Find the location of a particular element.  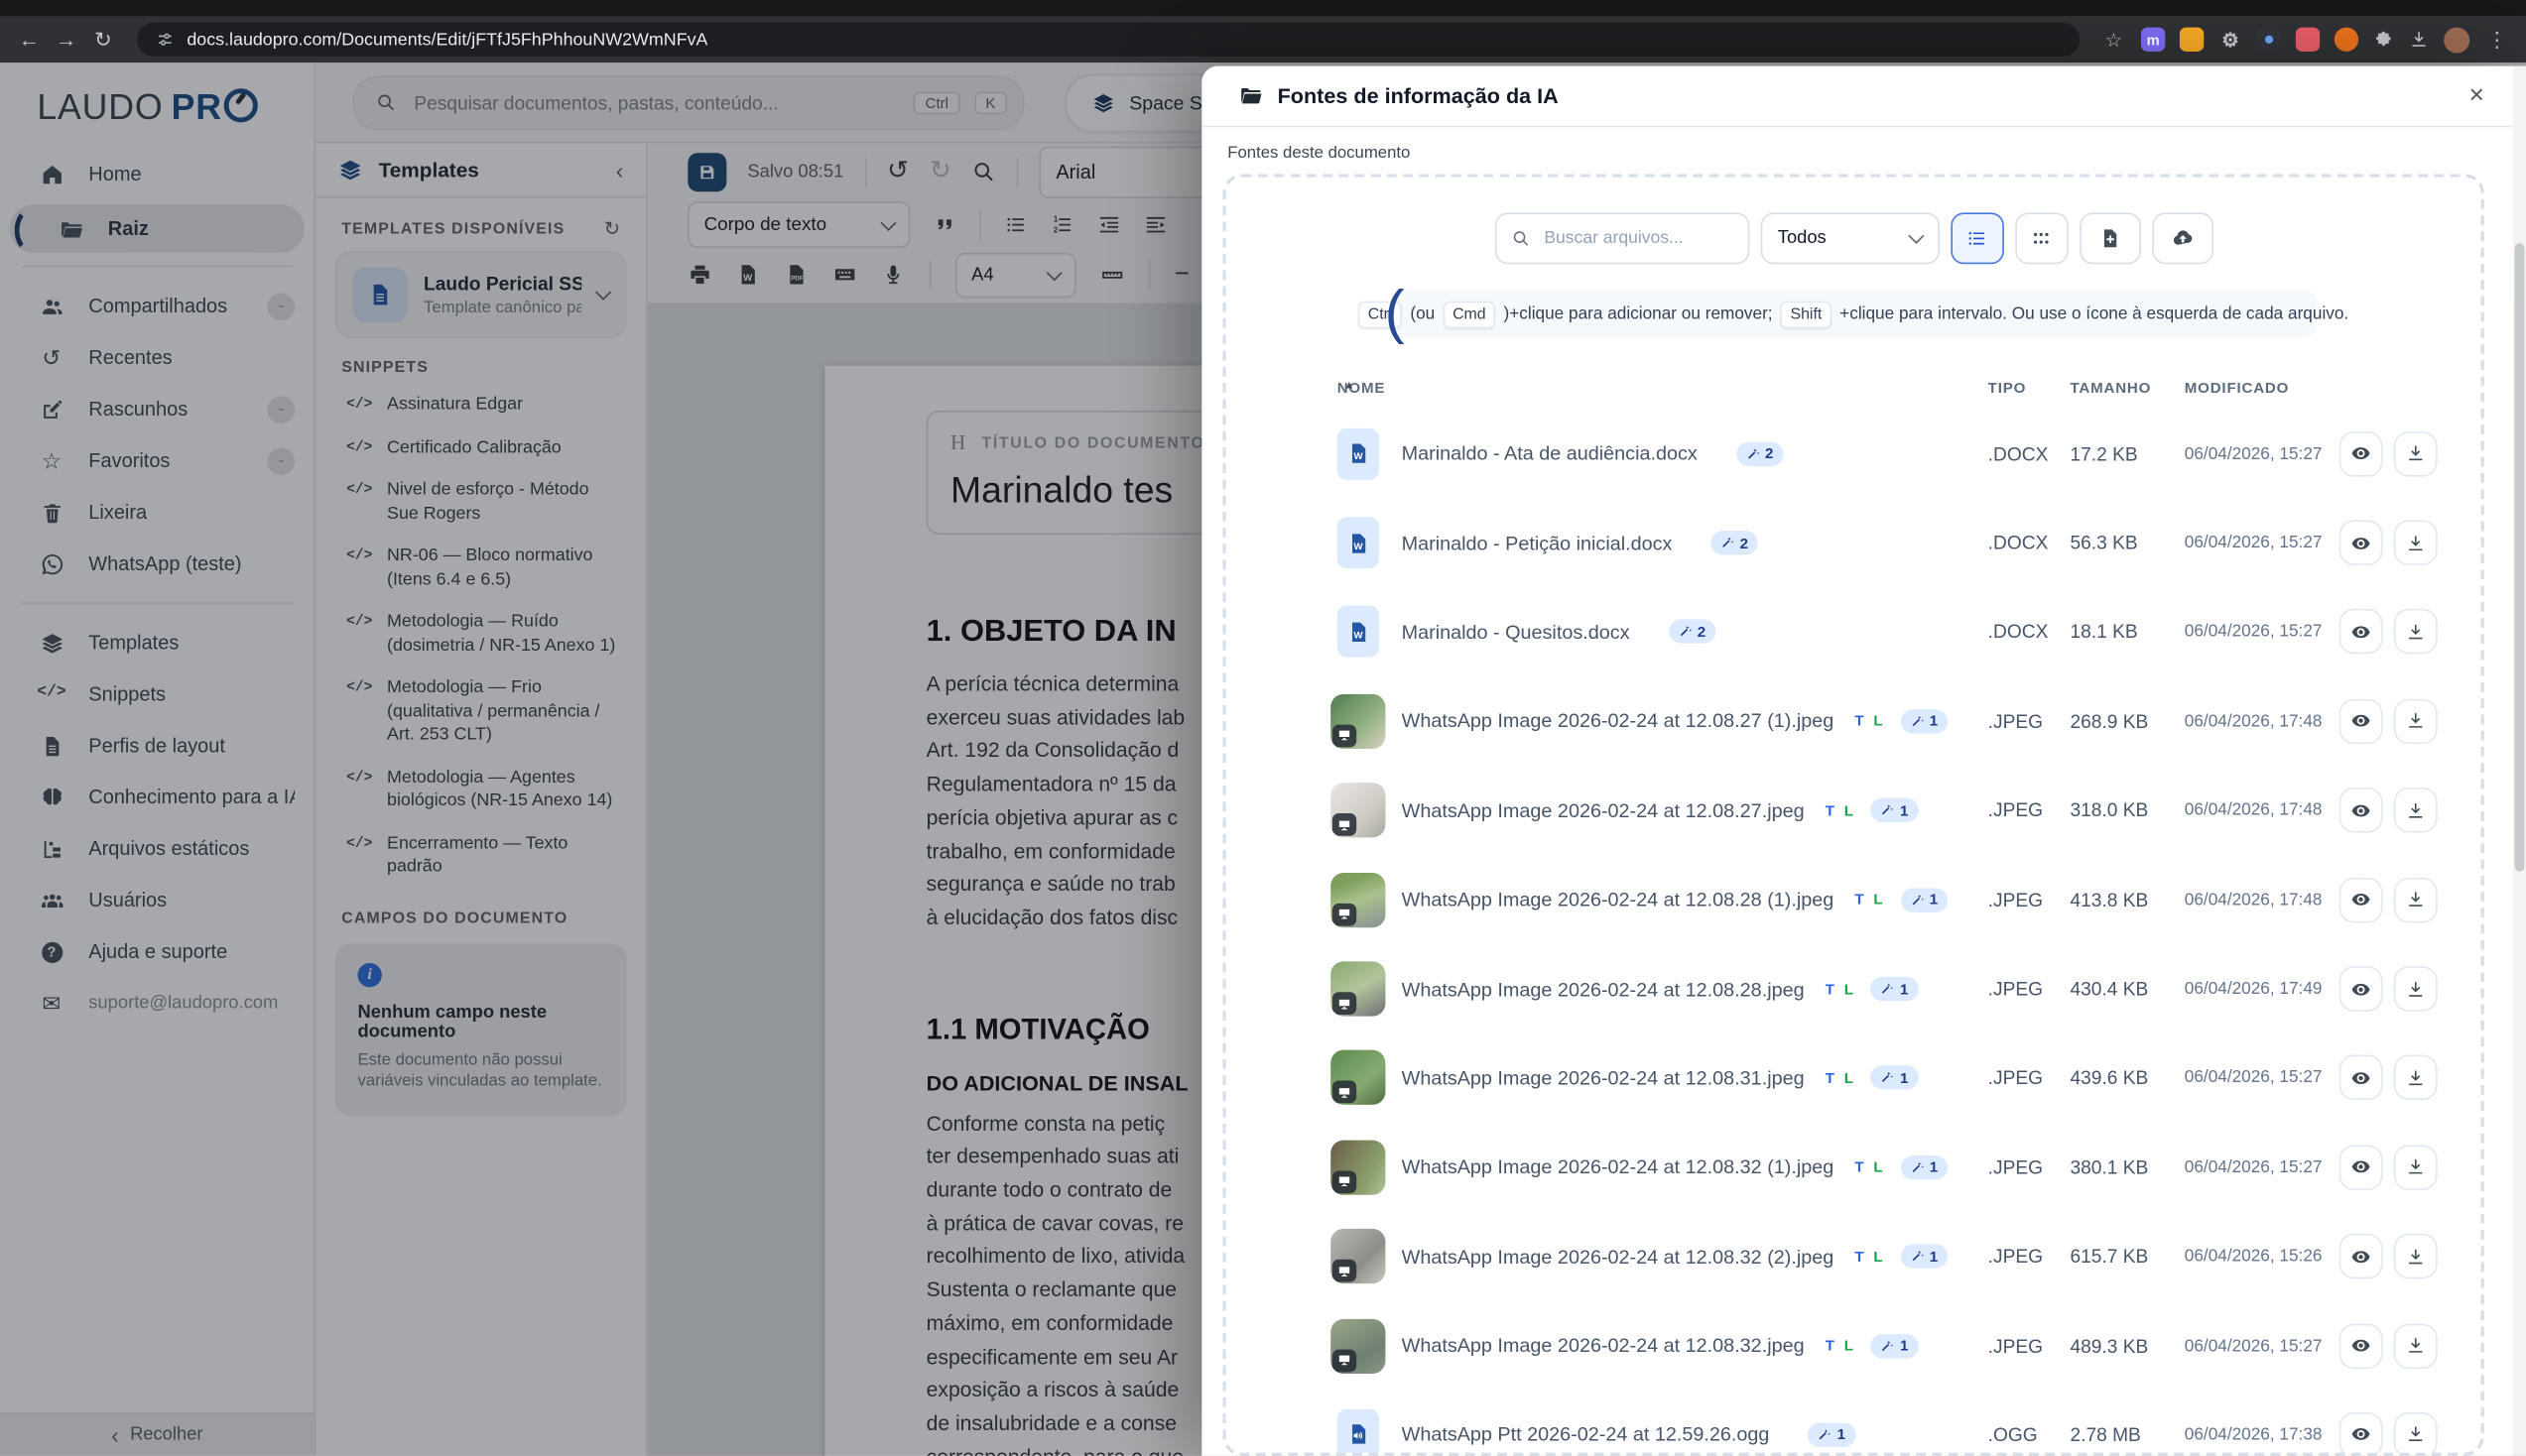

word-file-icon: W is located at coordinates (1357, 543).